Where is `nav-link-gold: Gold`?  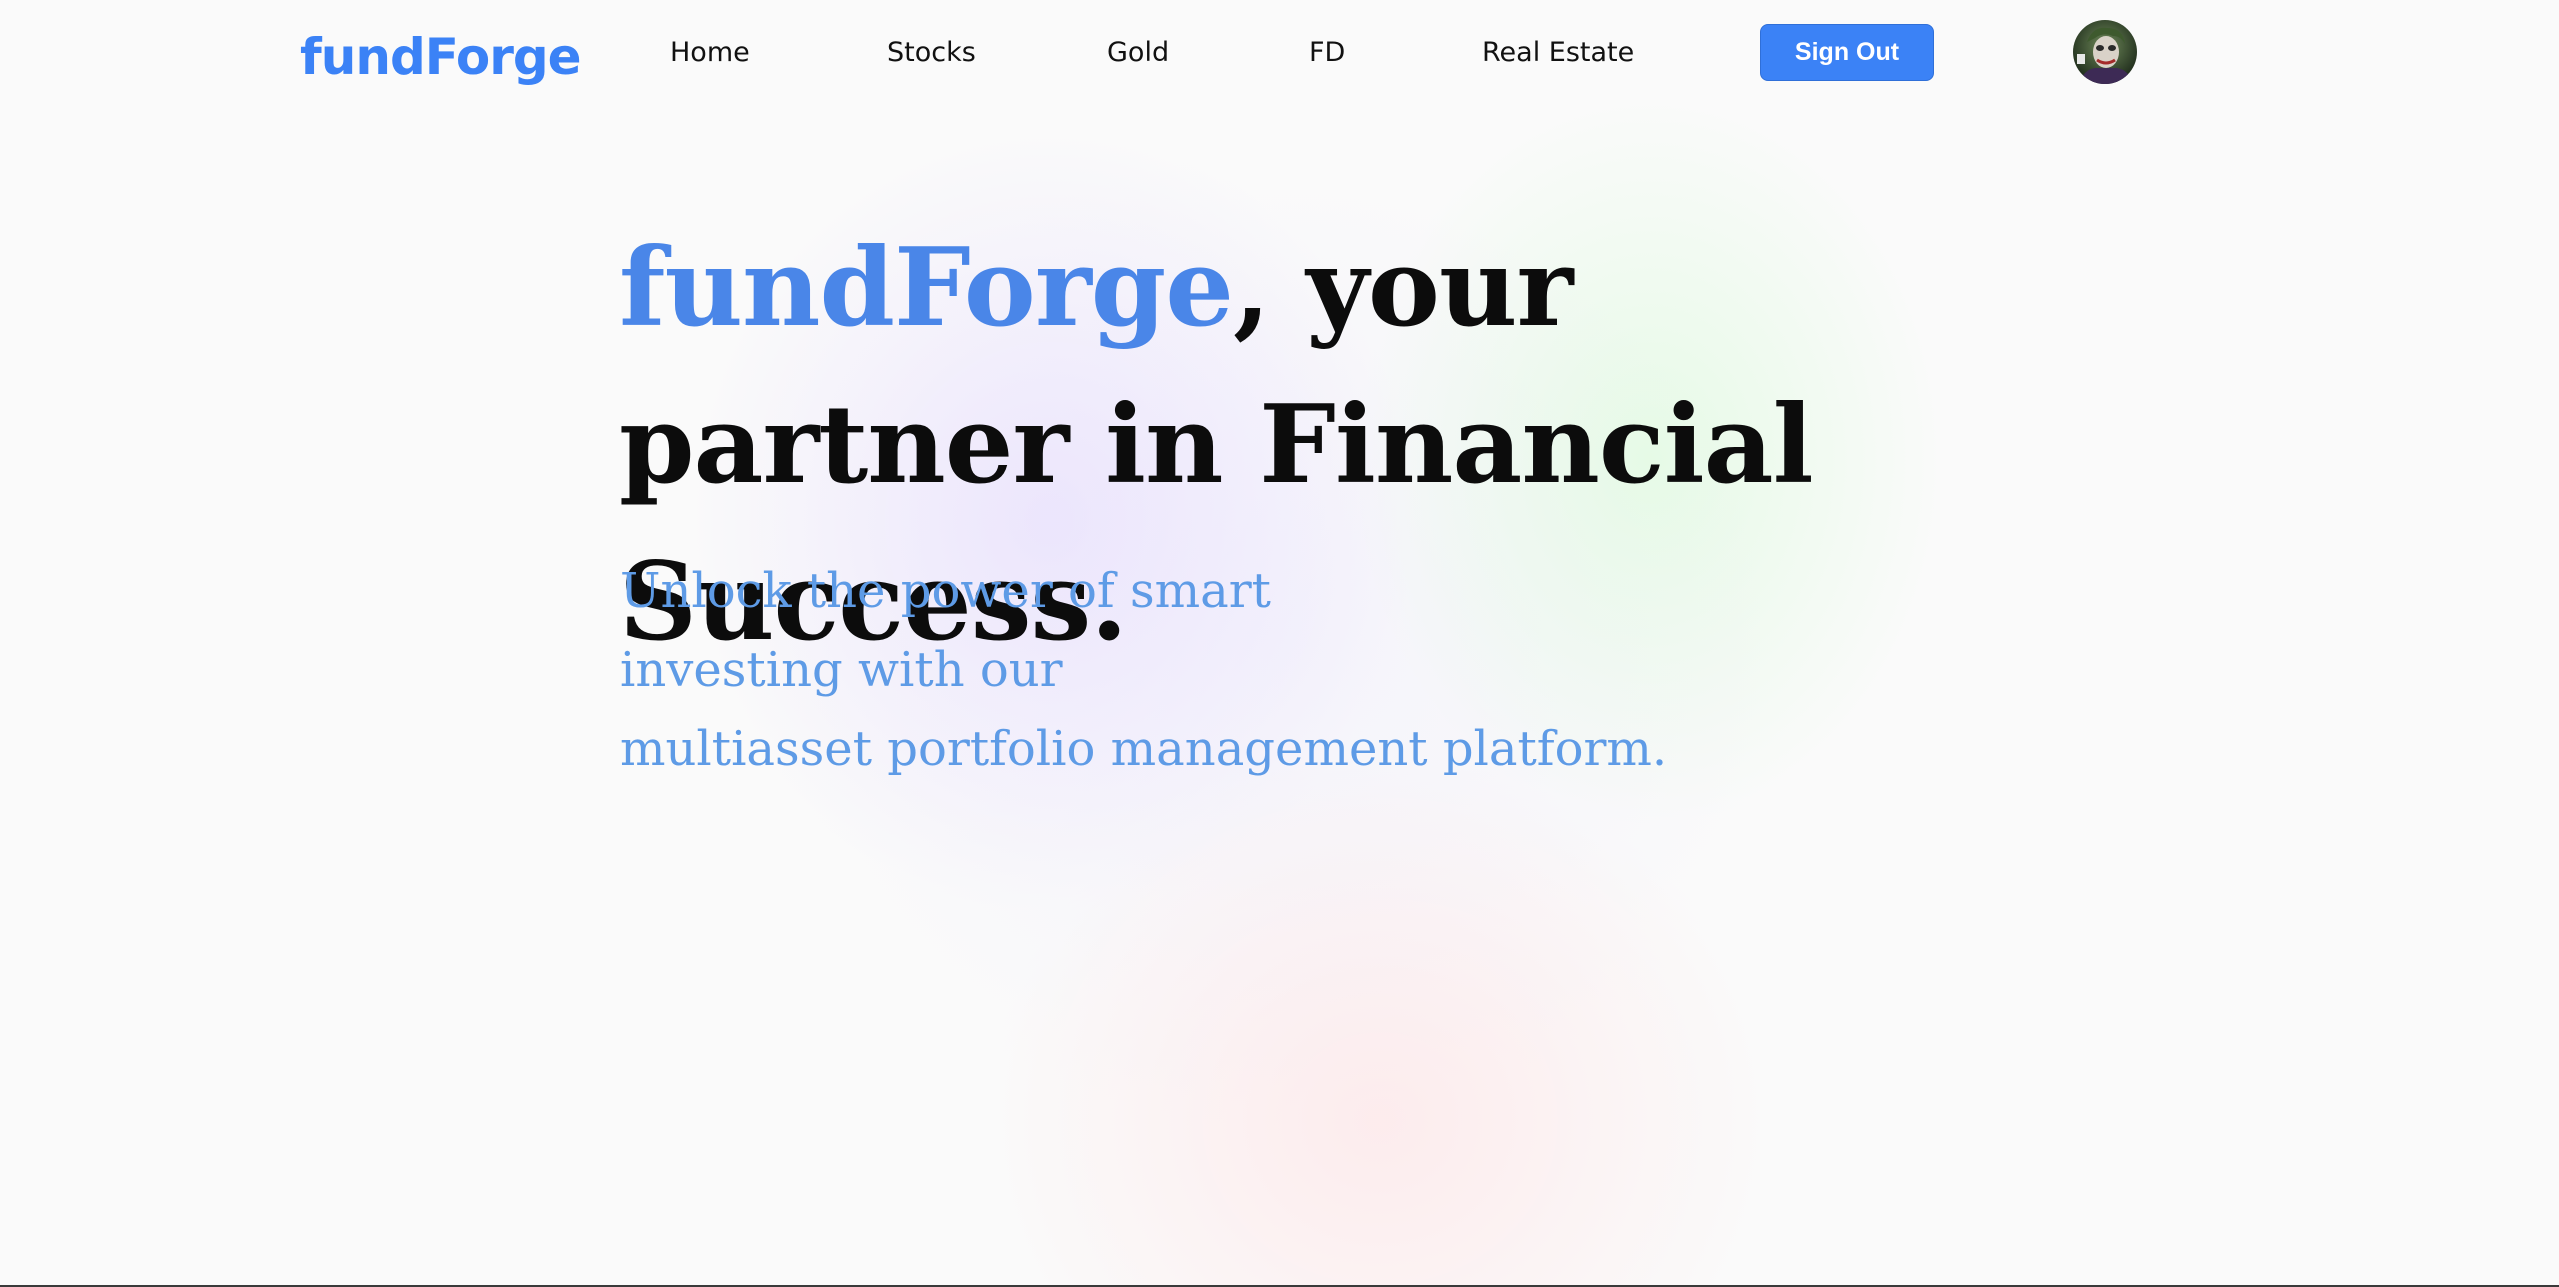
nav-link-gold: Gold is located at coordinates (1138, 53).